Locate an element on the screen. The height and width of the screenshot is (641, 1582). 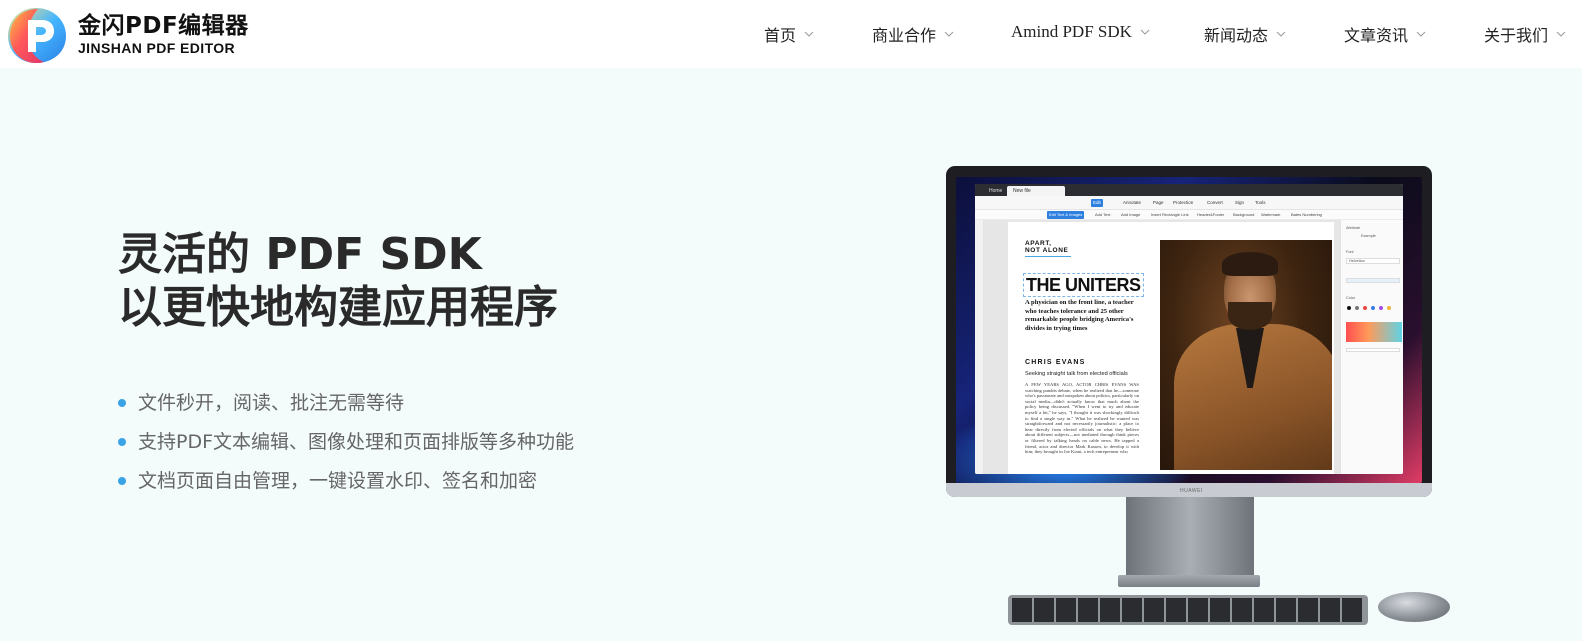
toolbar-page: Page is located at coordinates (1158, 202).